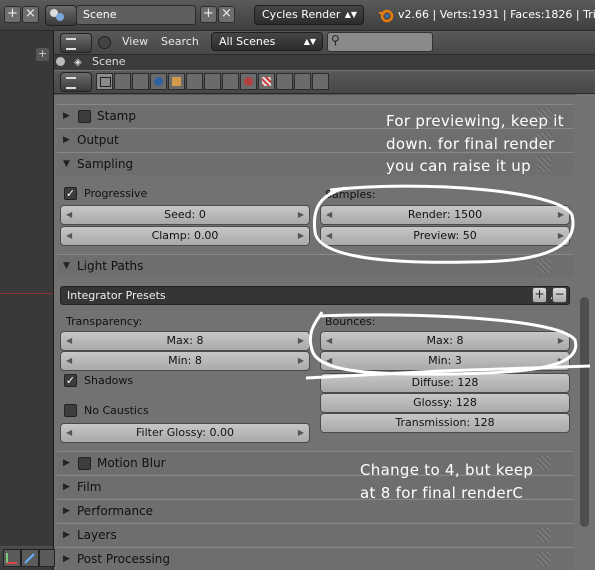 The image size is (595, 570). Describe the element at coordinates (442, 493) in the screenshot. I see `annotation-line: at 8 for final renderC` at that location.